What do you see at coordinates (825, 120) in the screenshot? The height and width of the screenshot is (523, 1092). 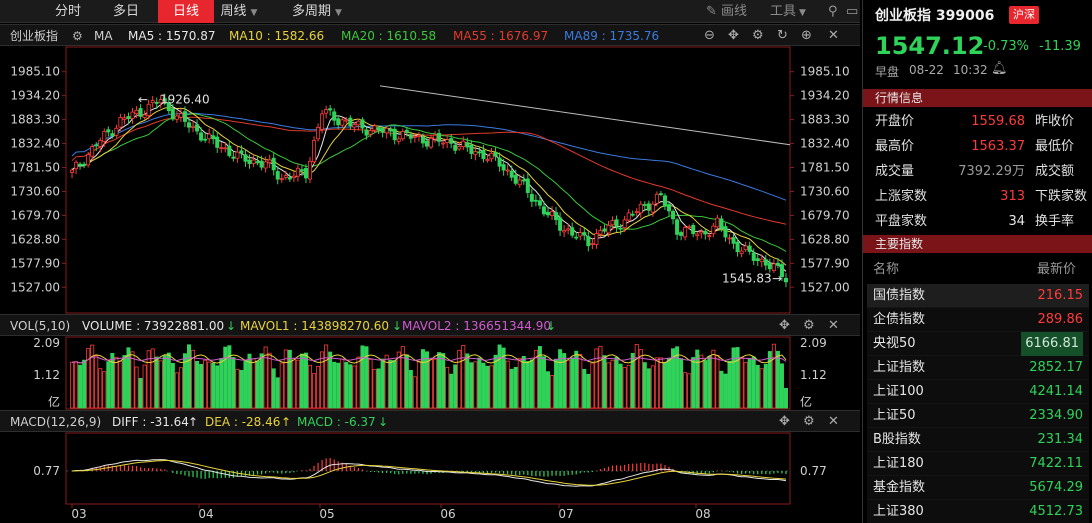 I see `price-tick-right: 1883.30` at bounding box center [825, 120].